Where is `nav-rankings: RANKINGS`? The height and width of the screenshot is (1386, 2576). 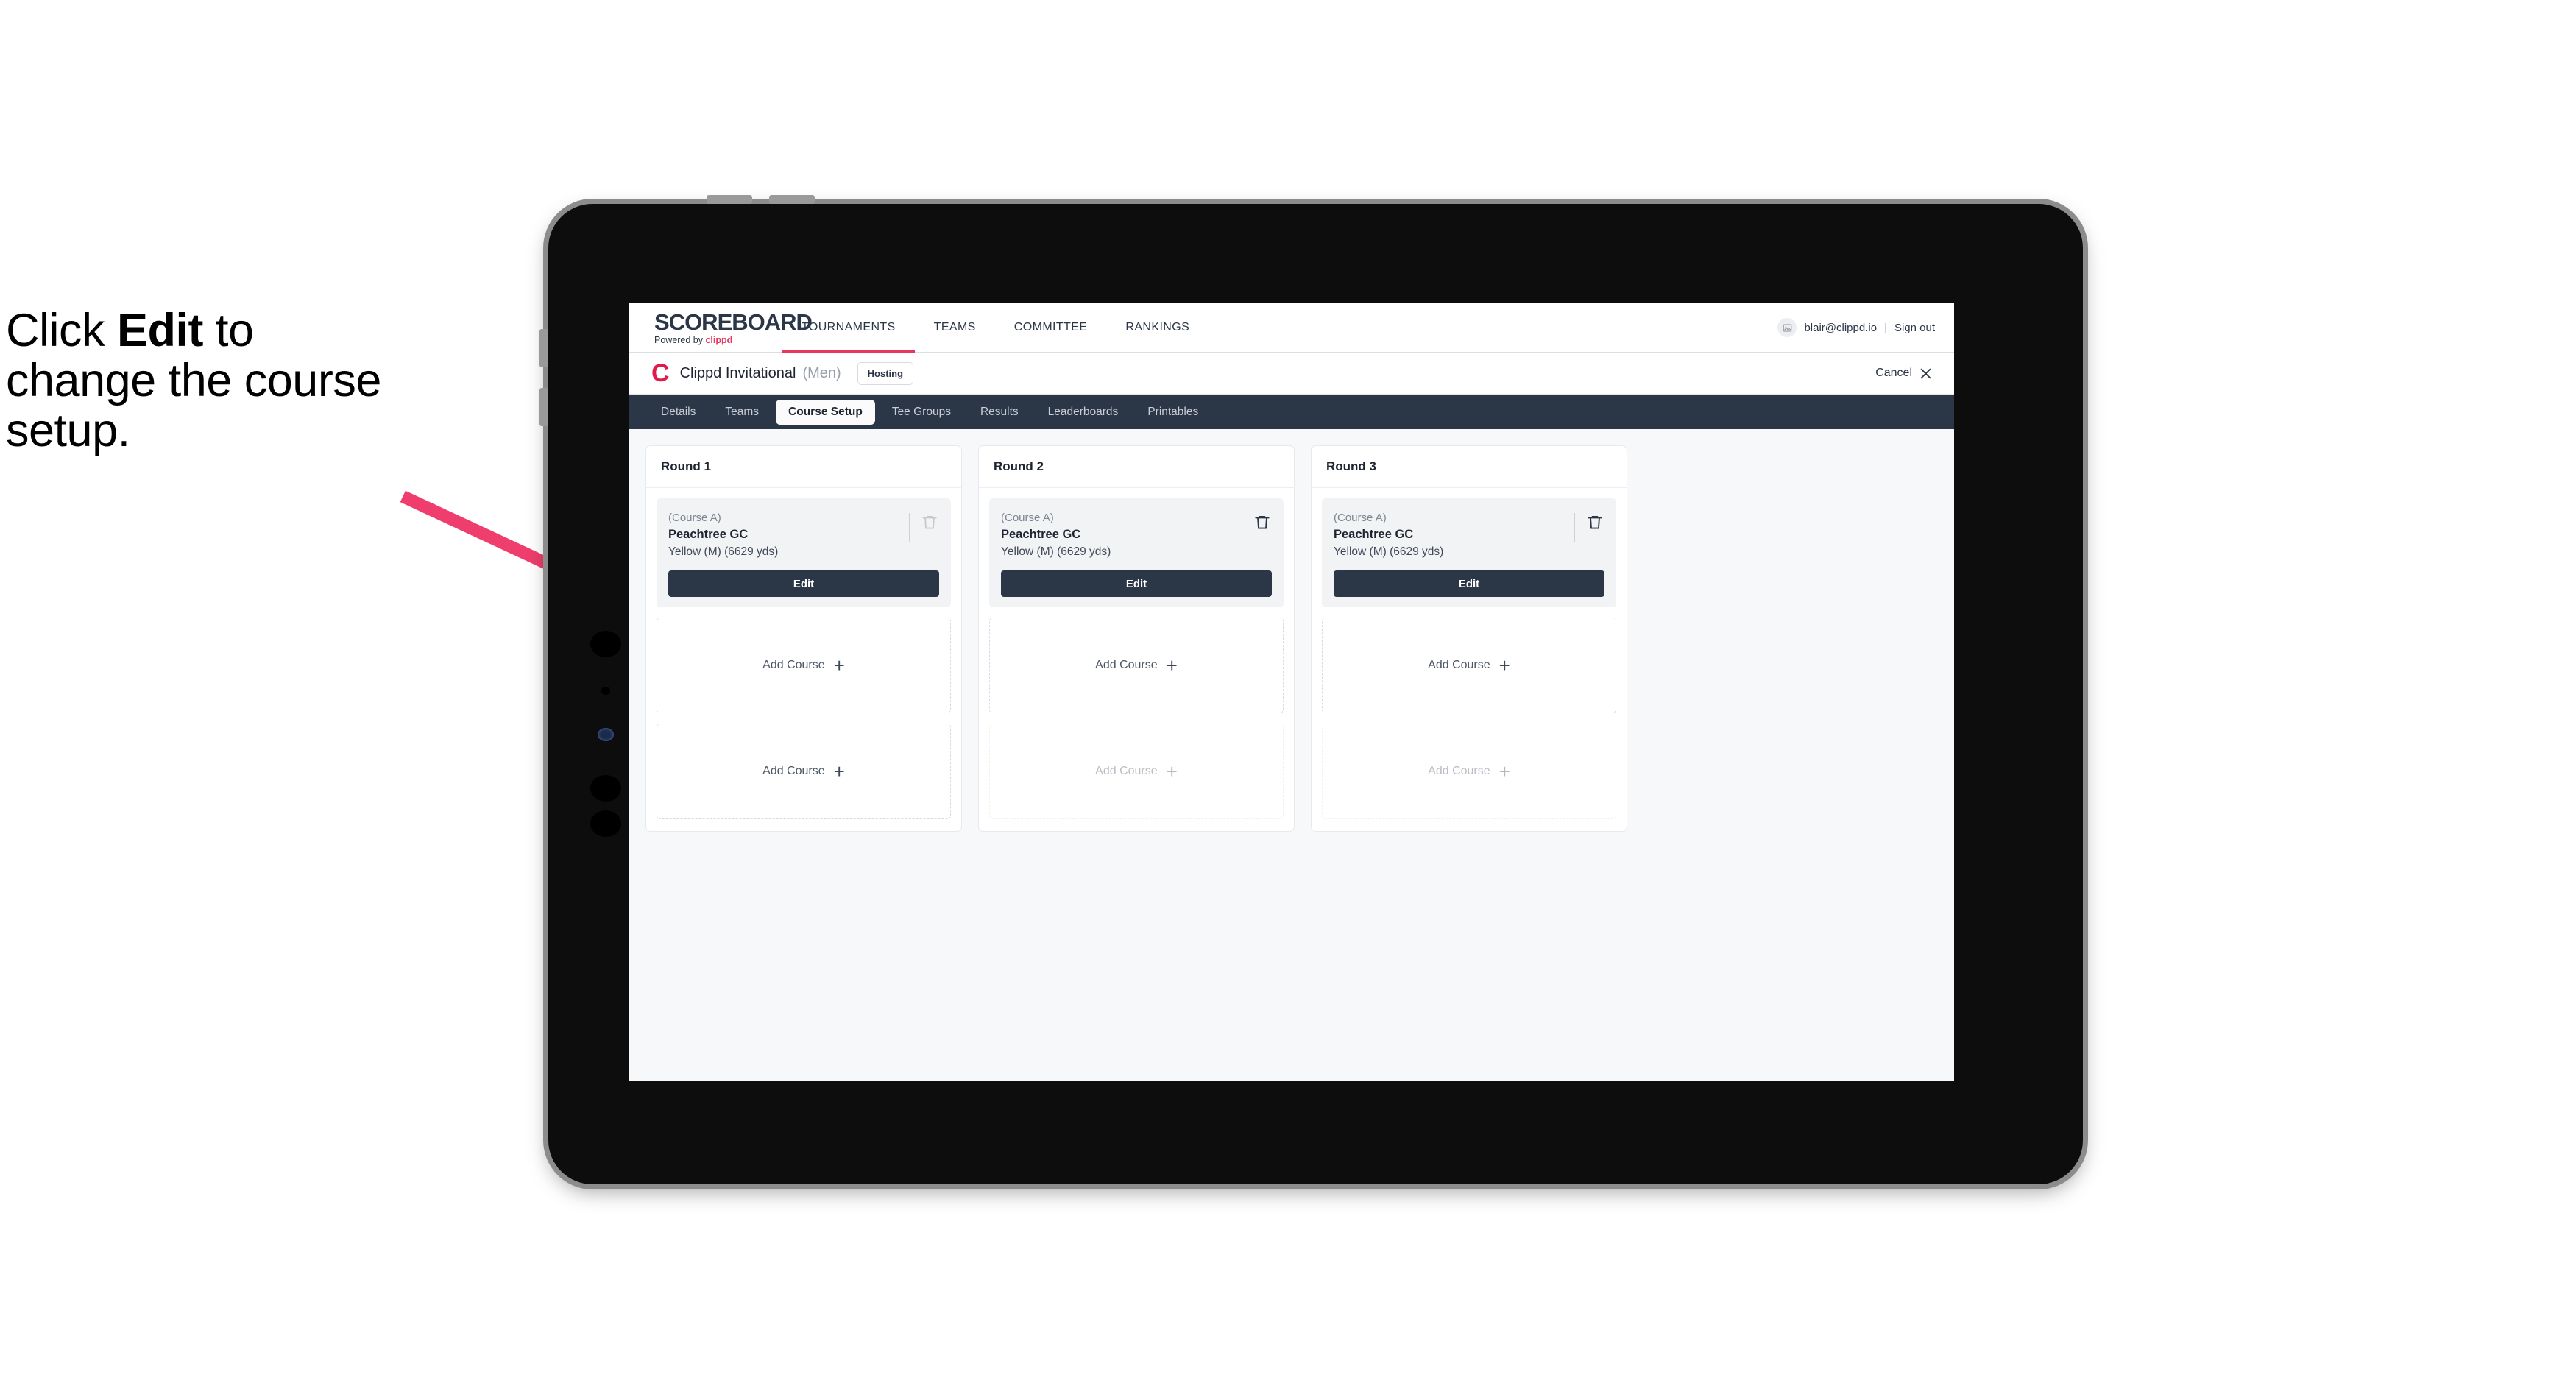 nav-rankings: RANKINGS is located at coordinates (1157, 328).